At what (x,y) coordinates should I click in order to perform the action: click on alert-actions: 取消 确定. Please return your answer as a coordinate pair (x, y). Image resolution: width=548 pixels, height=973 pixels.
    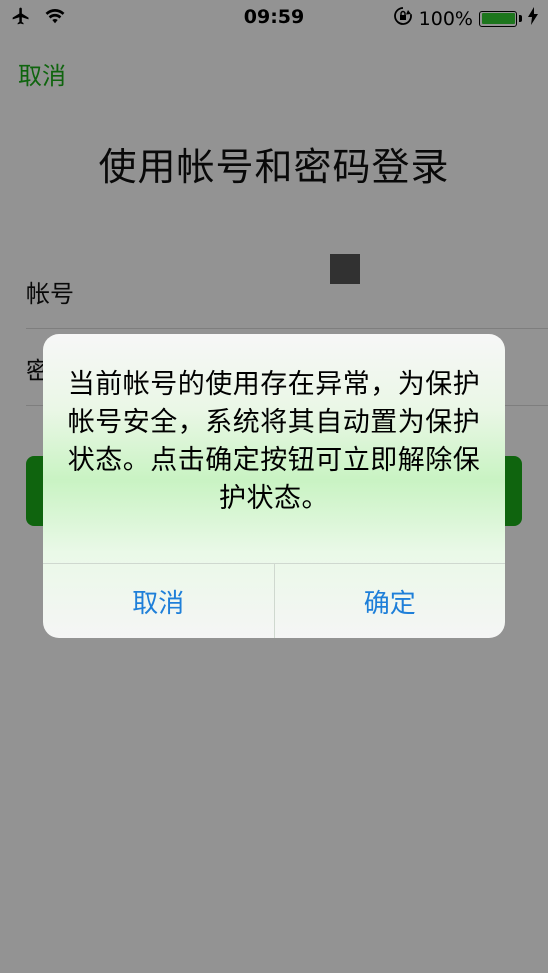
    Looking at the image, I should click on (274, 600).